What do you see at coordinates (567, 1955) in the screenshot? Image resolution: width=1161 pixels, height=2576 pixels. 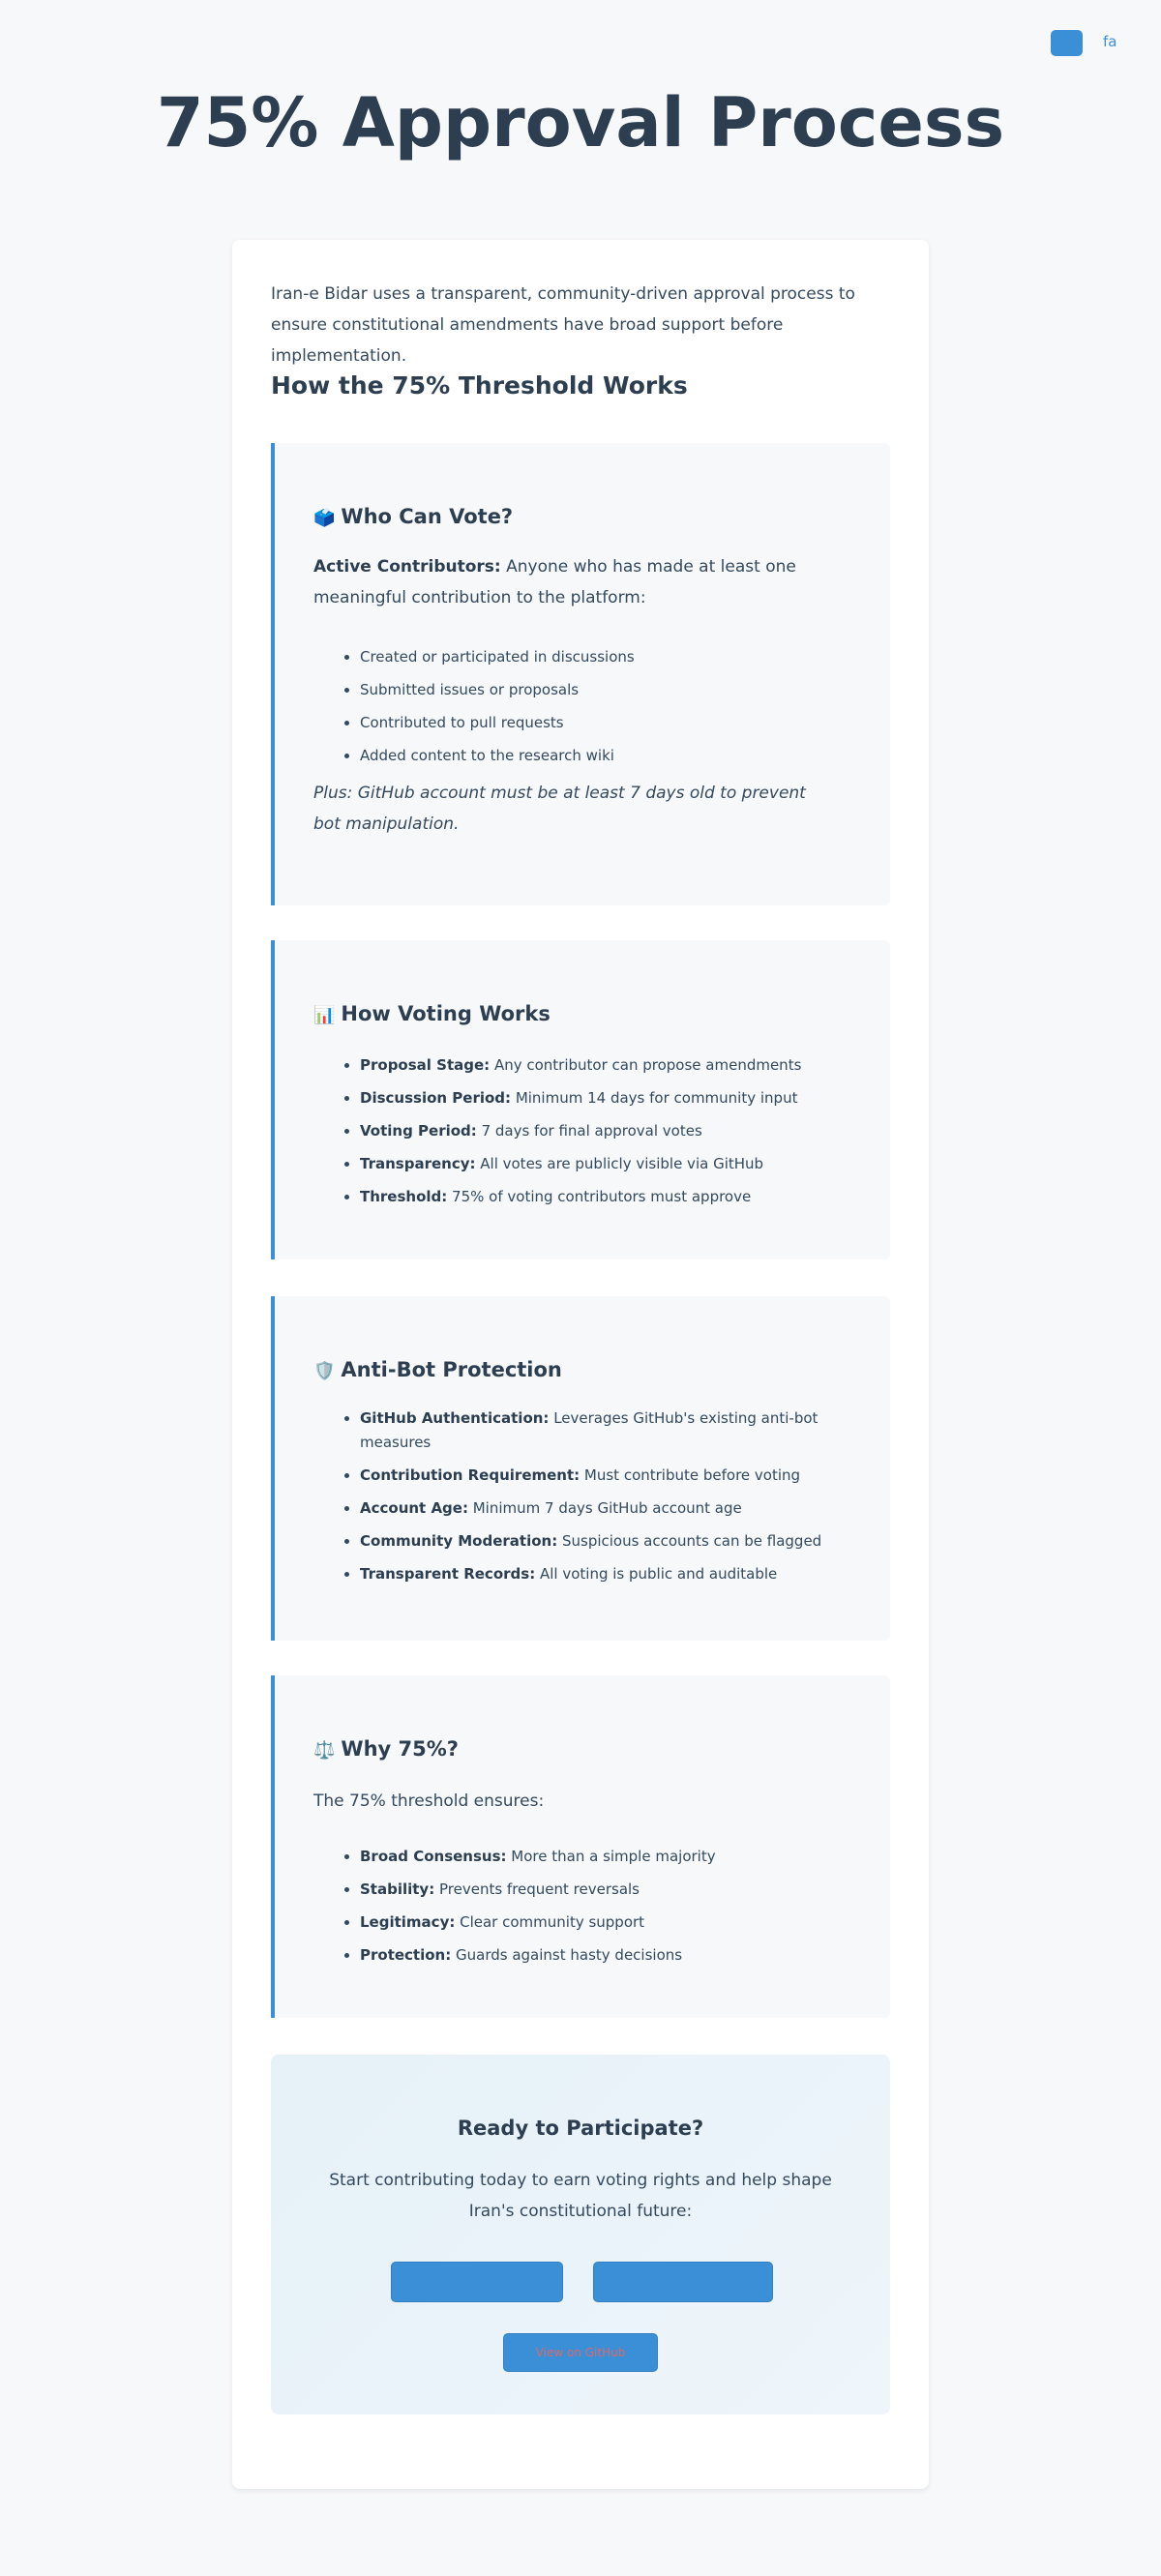 I see `item-text: Guards against hasty decisions` at bounding box center [567, 1955].